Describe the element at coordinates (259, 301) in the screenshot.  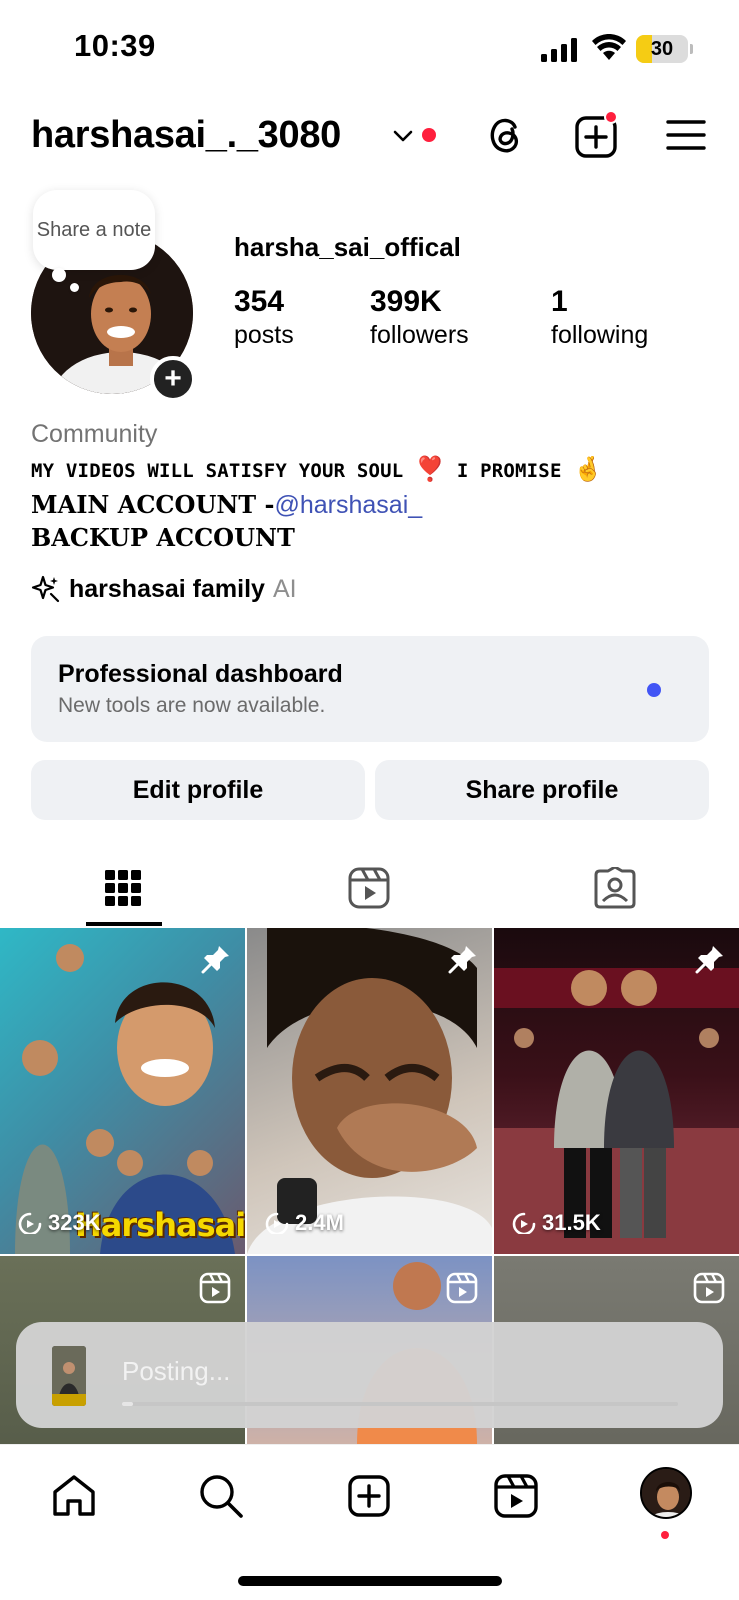
I see `stat-value: 354` at that location.